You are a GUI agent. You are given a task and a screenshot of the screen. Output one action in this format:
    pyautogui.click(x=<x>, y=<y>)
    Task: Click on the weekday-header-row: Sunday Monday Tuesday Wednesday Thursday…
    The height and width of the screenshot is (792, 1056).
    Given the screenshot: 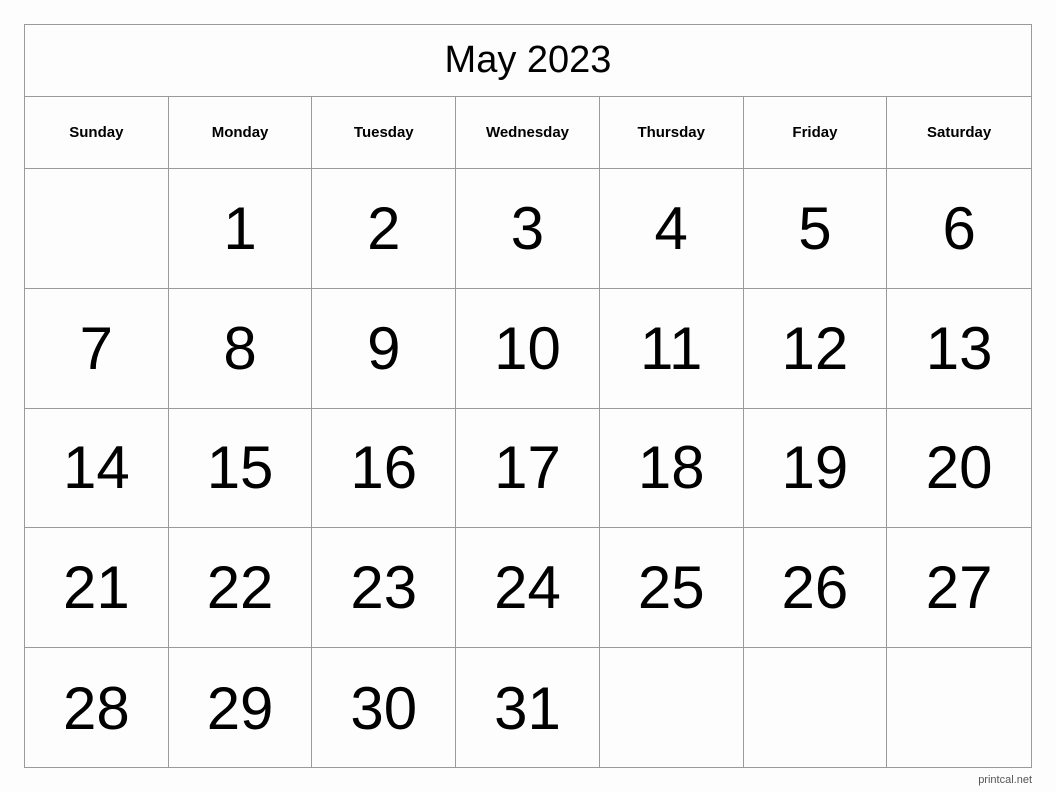 What is the action you would take?
    pyautogui.click(x=528, y=133)
    